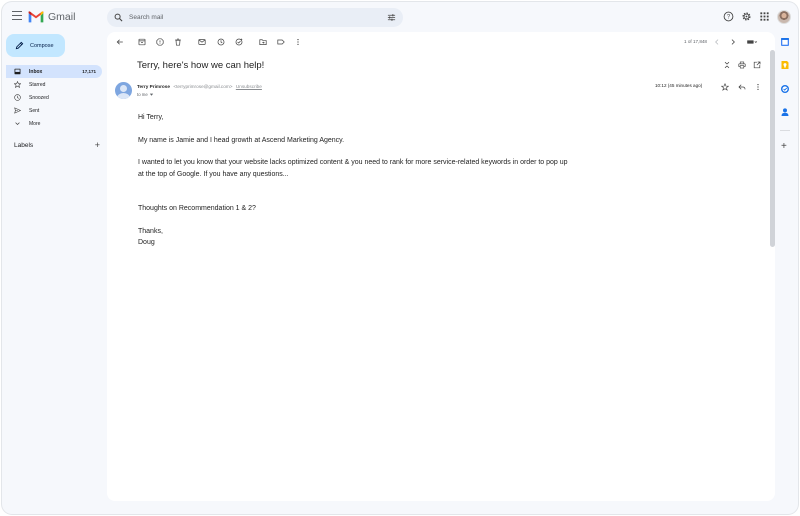 Image resolution: width=800 pixels, height=516 pixels. What do you see at coordinates (34, 110) in the screenshot?
I see `sidebar-item-label: Sent` at bounding box center [34, 110].